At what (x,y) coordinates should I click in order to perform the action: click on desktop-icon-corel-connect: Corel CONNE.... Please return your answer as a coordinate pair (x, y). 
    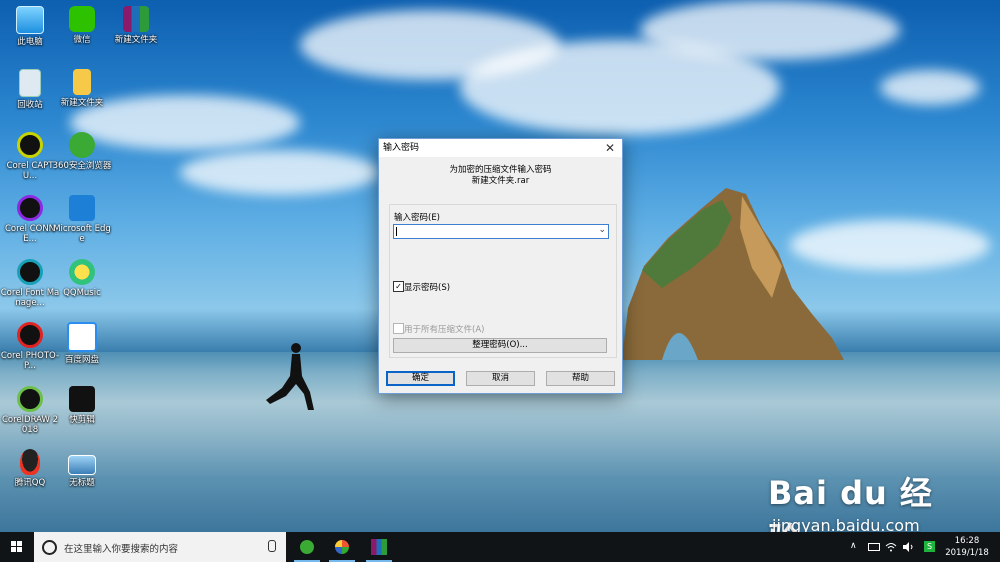
    Looking at the image, I should click on (30, 219).